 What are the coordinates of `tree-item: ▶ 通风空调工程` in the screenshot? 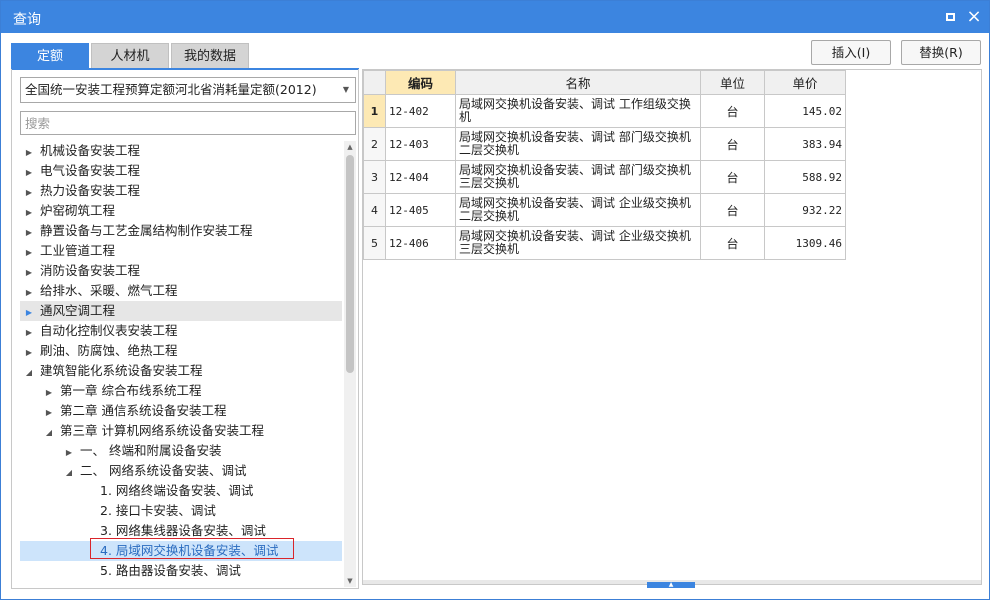 It's located at (181, 311).